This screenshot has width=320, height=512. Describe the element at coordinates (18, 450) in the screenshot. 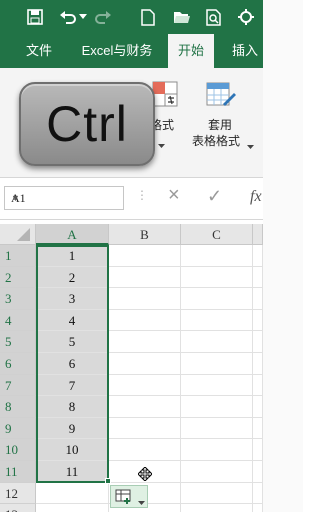

I see `row-header: 10` at that location.